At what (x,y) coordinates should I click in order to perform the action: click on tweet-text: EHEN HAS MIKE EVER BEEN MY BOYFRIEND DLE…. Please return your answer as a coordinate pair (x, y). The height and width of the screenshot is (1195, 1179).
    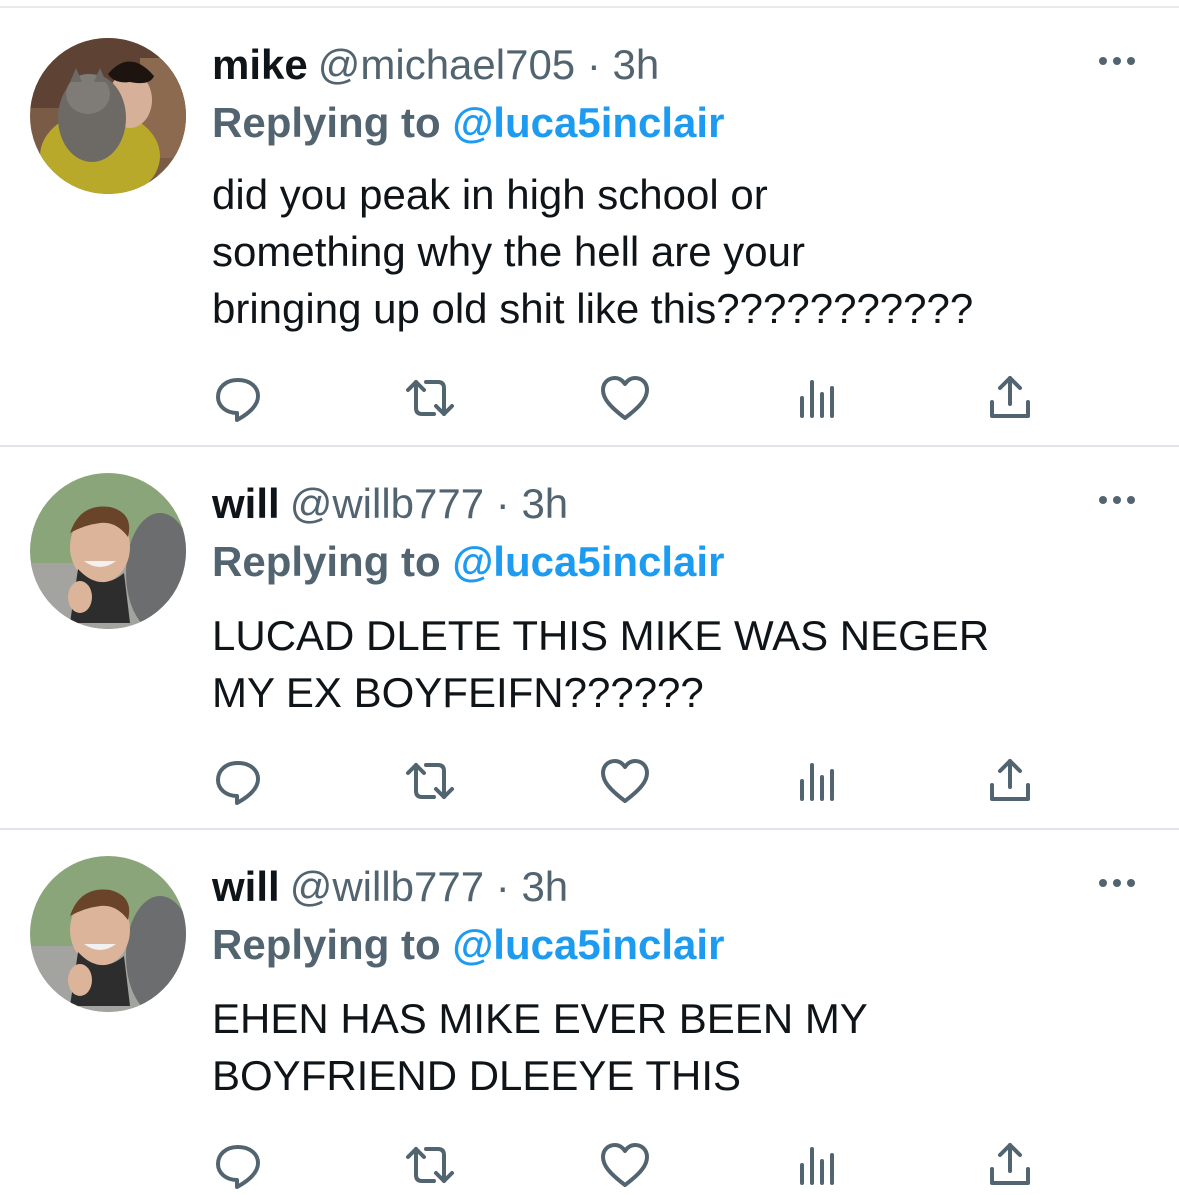
    Looking at the image, I should click on (540, 1047).